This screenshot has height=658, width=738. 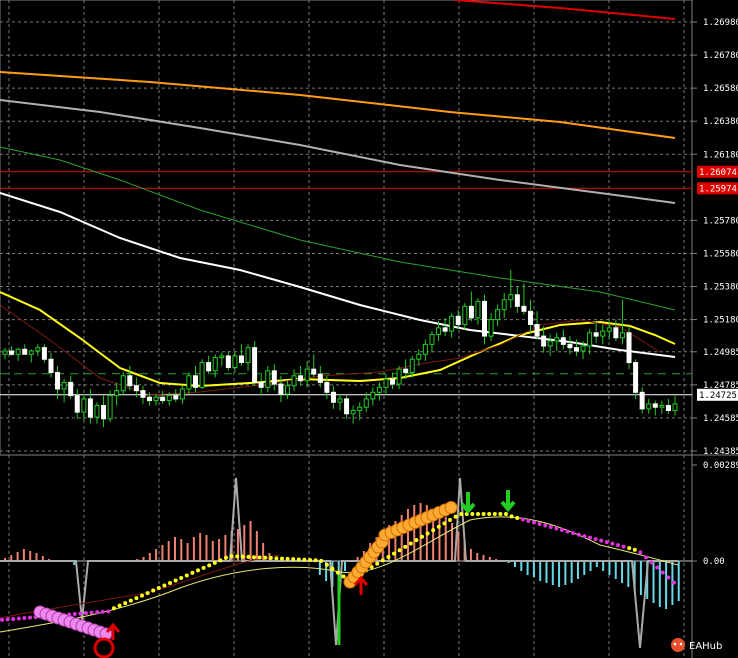 I want to click on oscillator-tick-label: 0.002894, so click(x=720, y=466).